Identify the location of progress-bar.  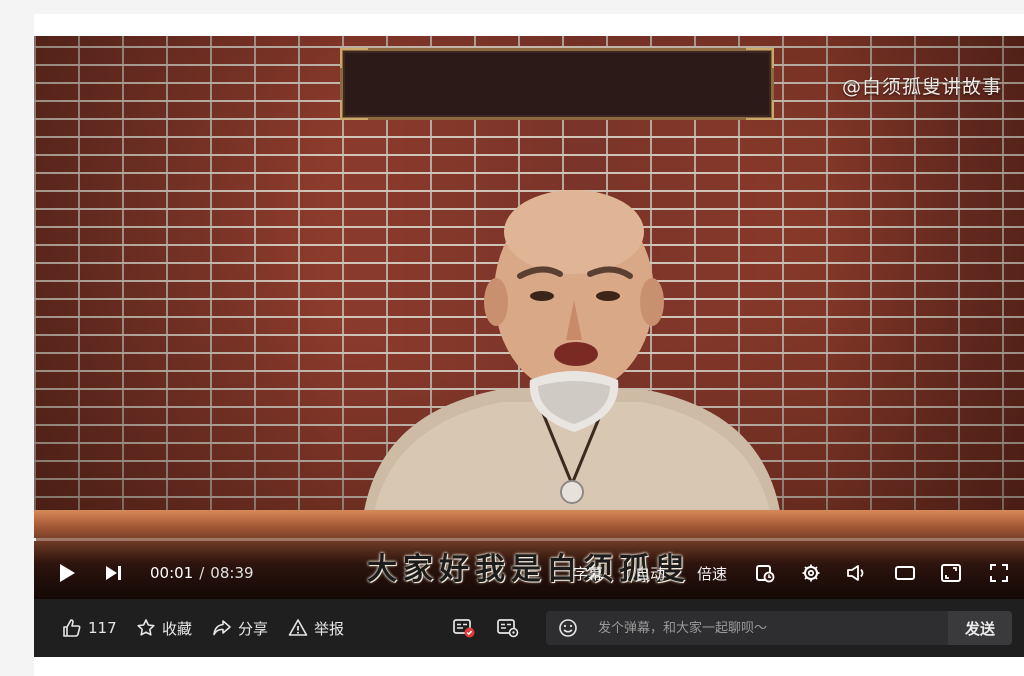
(529, 539).